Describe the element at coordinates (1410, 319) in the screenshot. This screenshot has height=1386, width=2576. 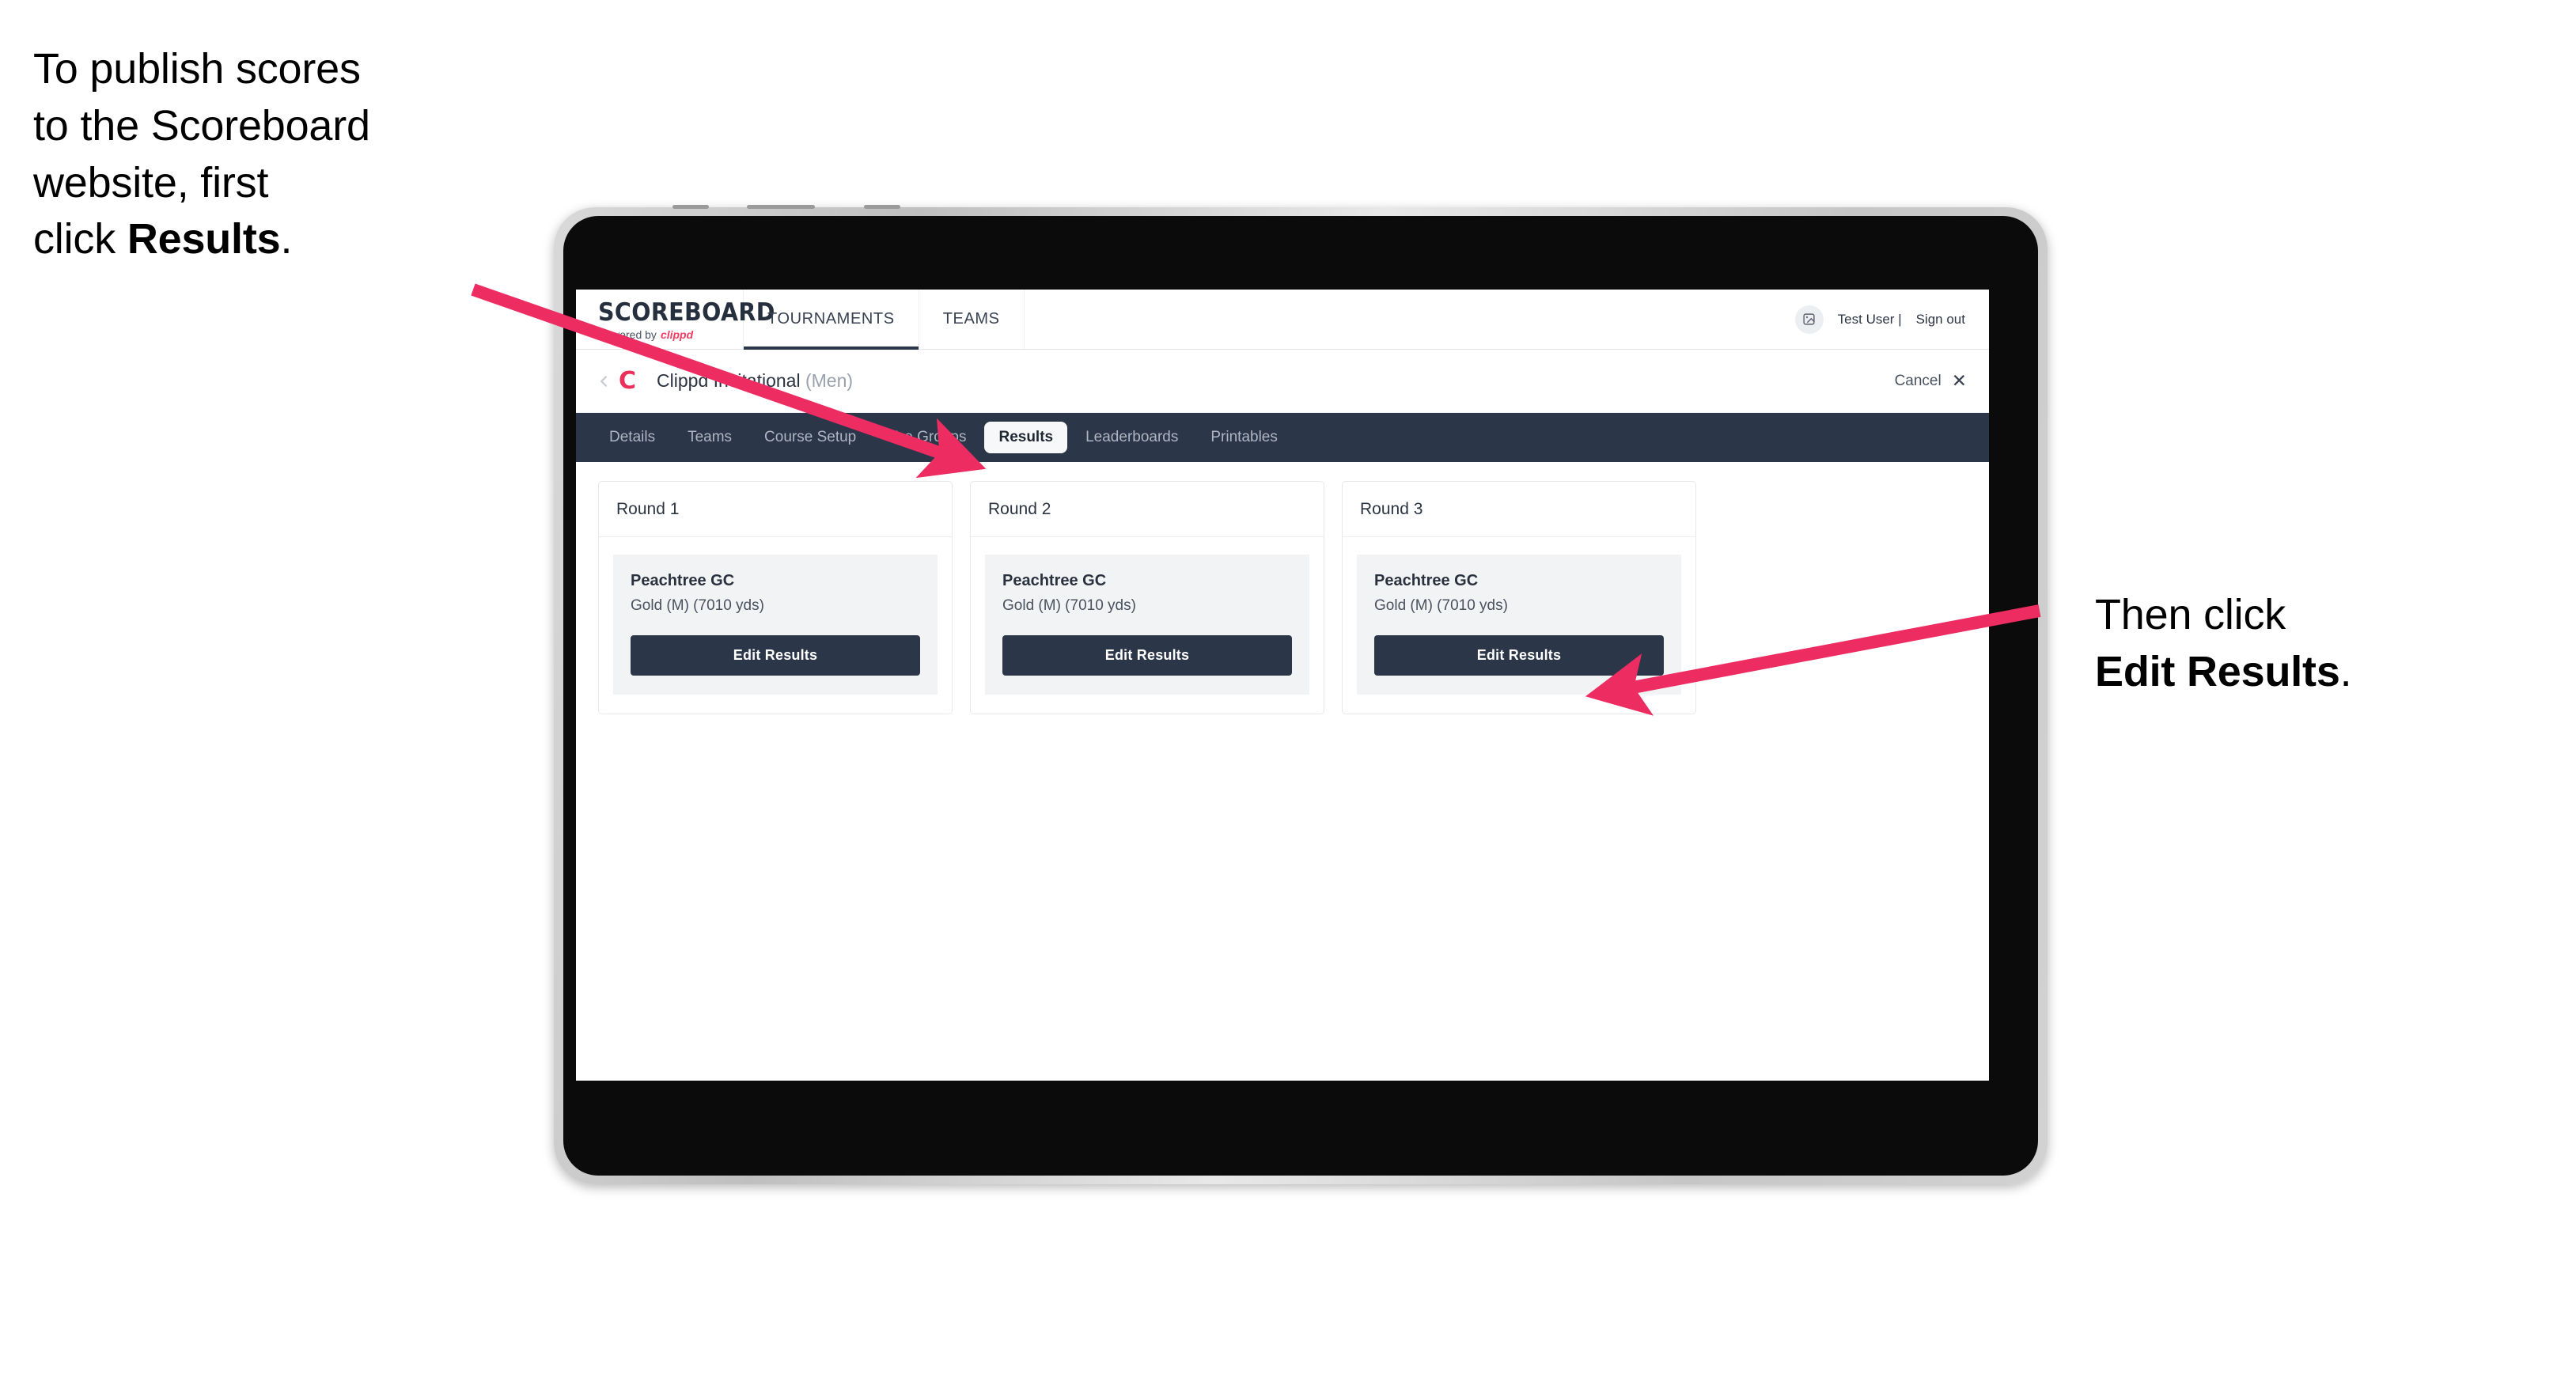
I see `header-spacer` at that location.